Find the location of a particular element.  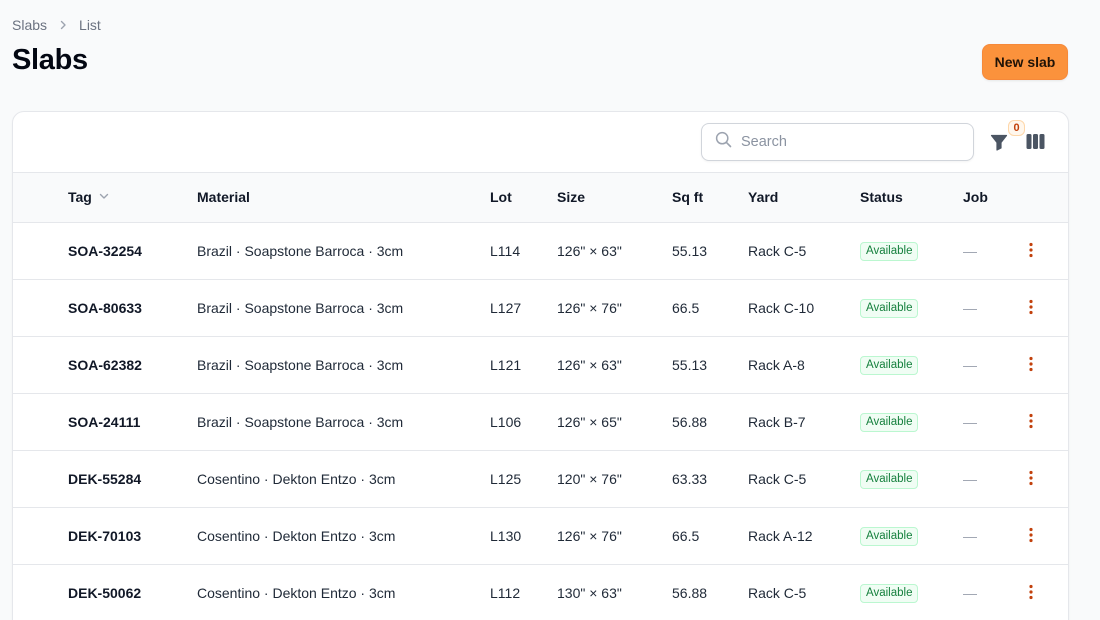

breadcrumb-link-slabs: Slabs is located at coordinates (29, 25).